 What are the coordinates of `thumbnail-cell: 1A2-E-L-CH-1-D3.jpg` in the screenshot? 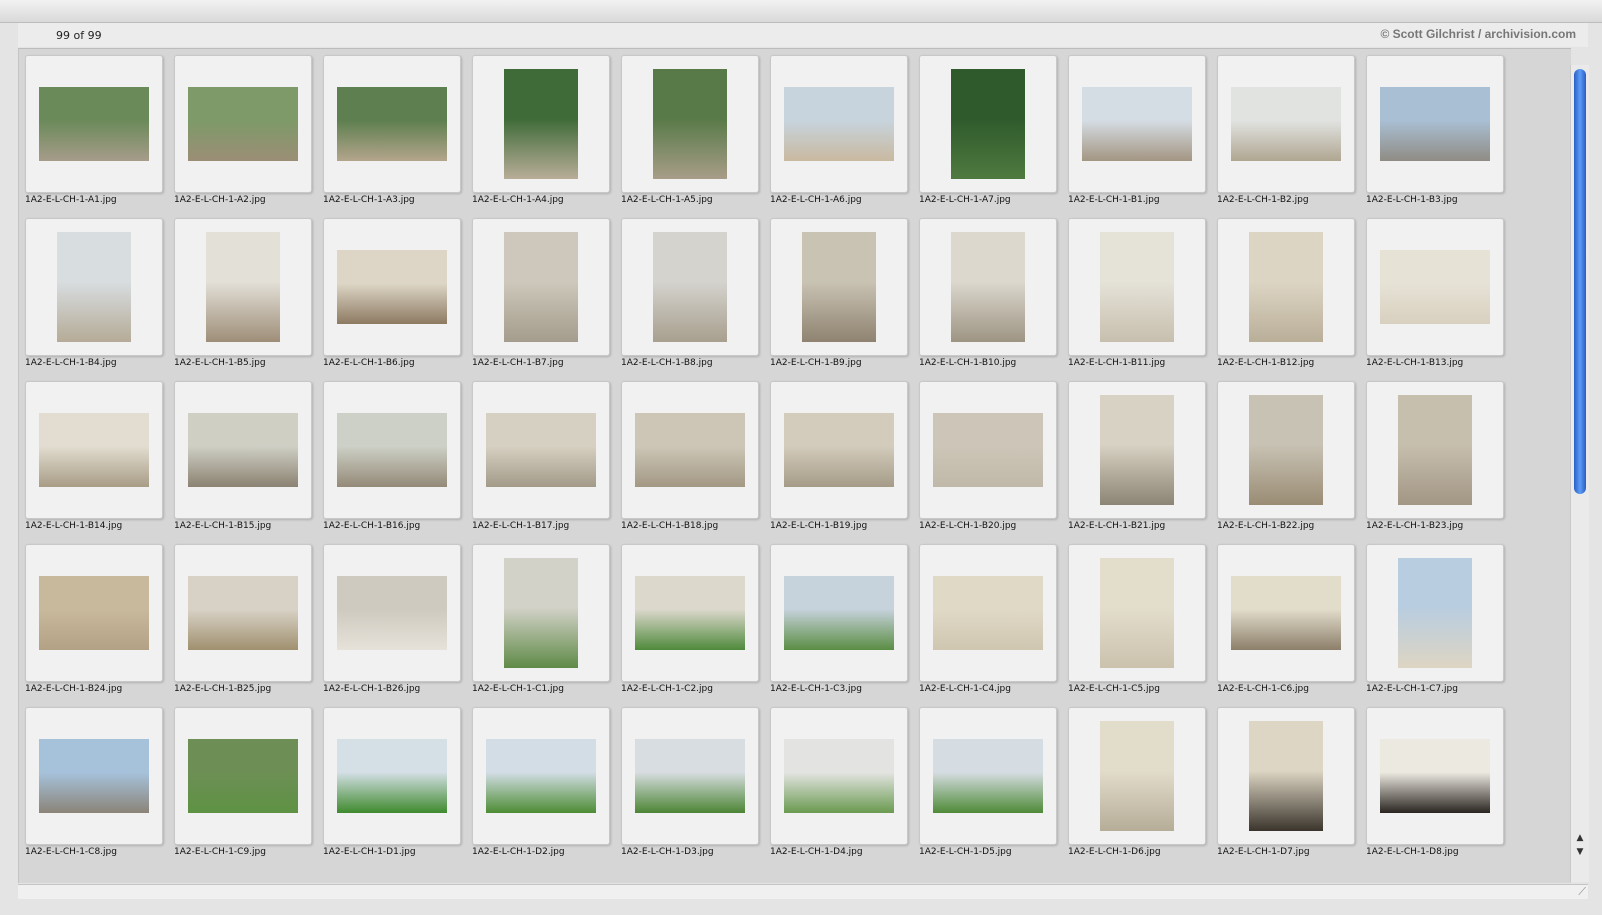 It's located at (687, 781).